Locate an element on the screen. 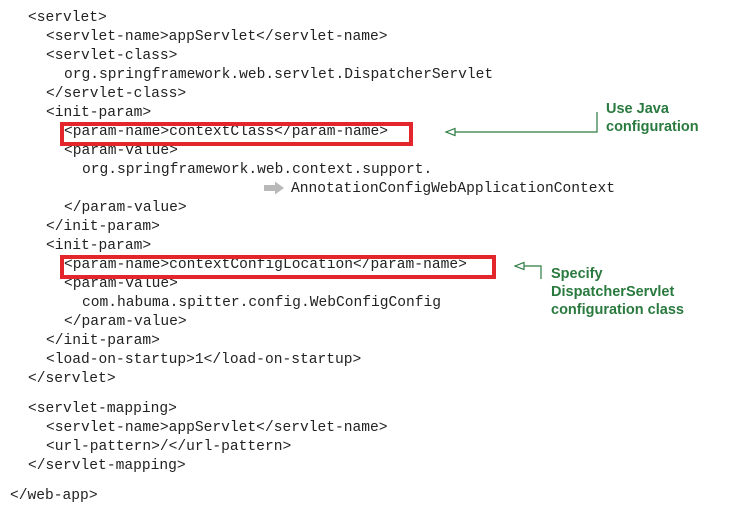 The width and height of the screenshot is (744, 513). code-line: <servlet-class> is located at coordinates (112, 56).